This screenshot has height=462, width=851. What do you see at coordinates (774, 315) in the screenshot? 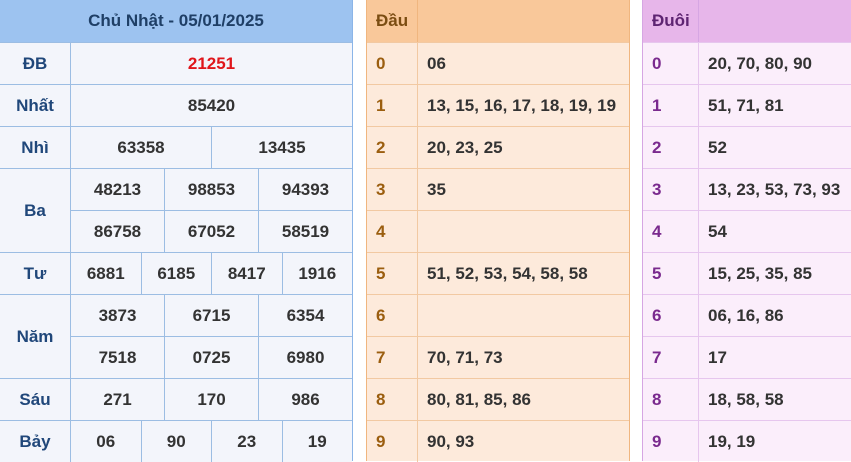
I see `tail-digit-values: 06, 16, 86` at bounding box center [774, 315].